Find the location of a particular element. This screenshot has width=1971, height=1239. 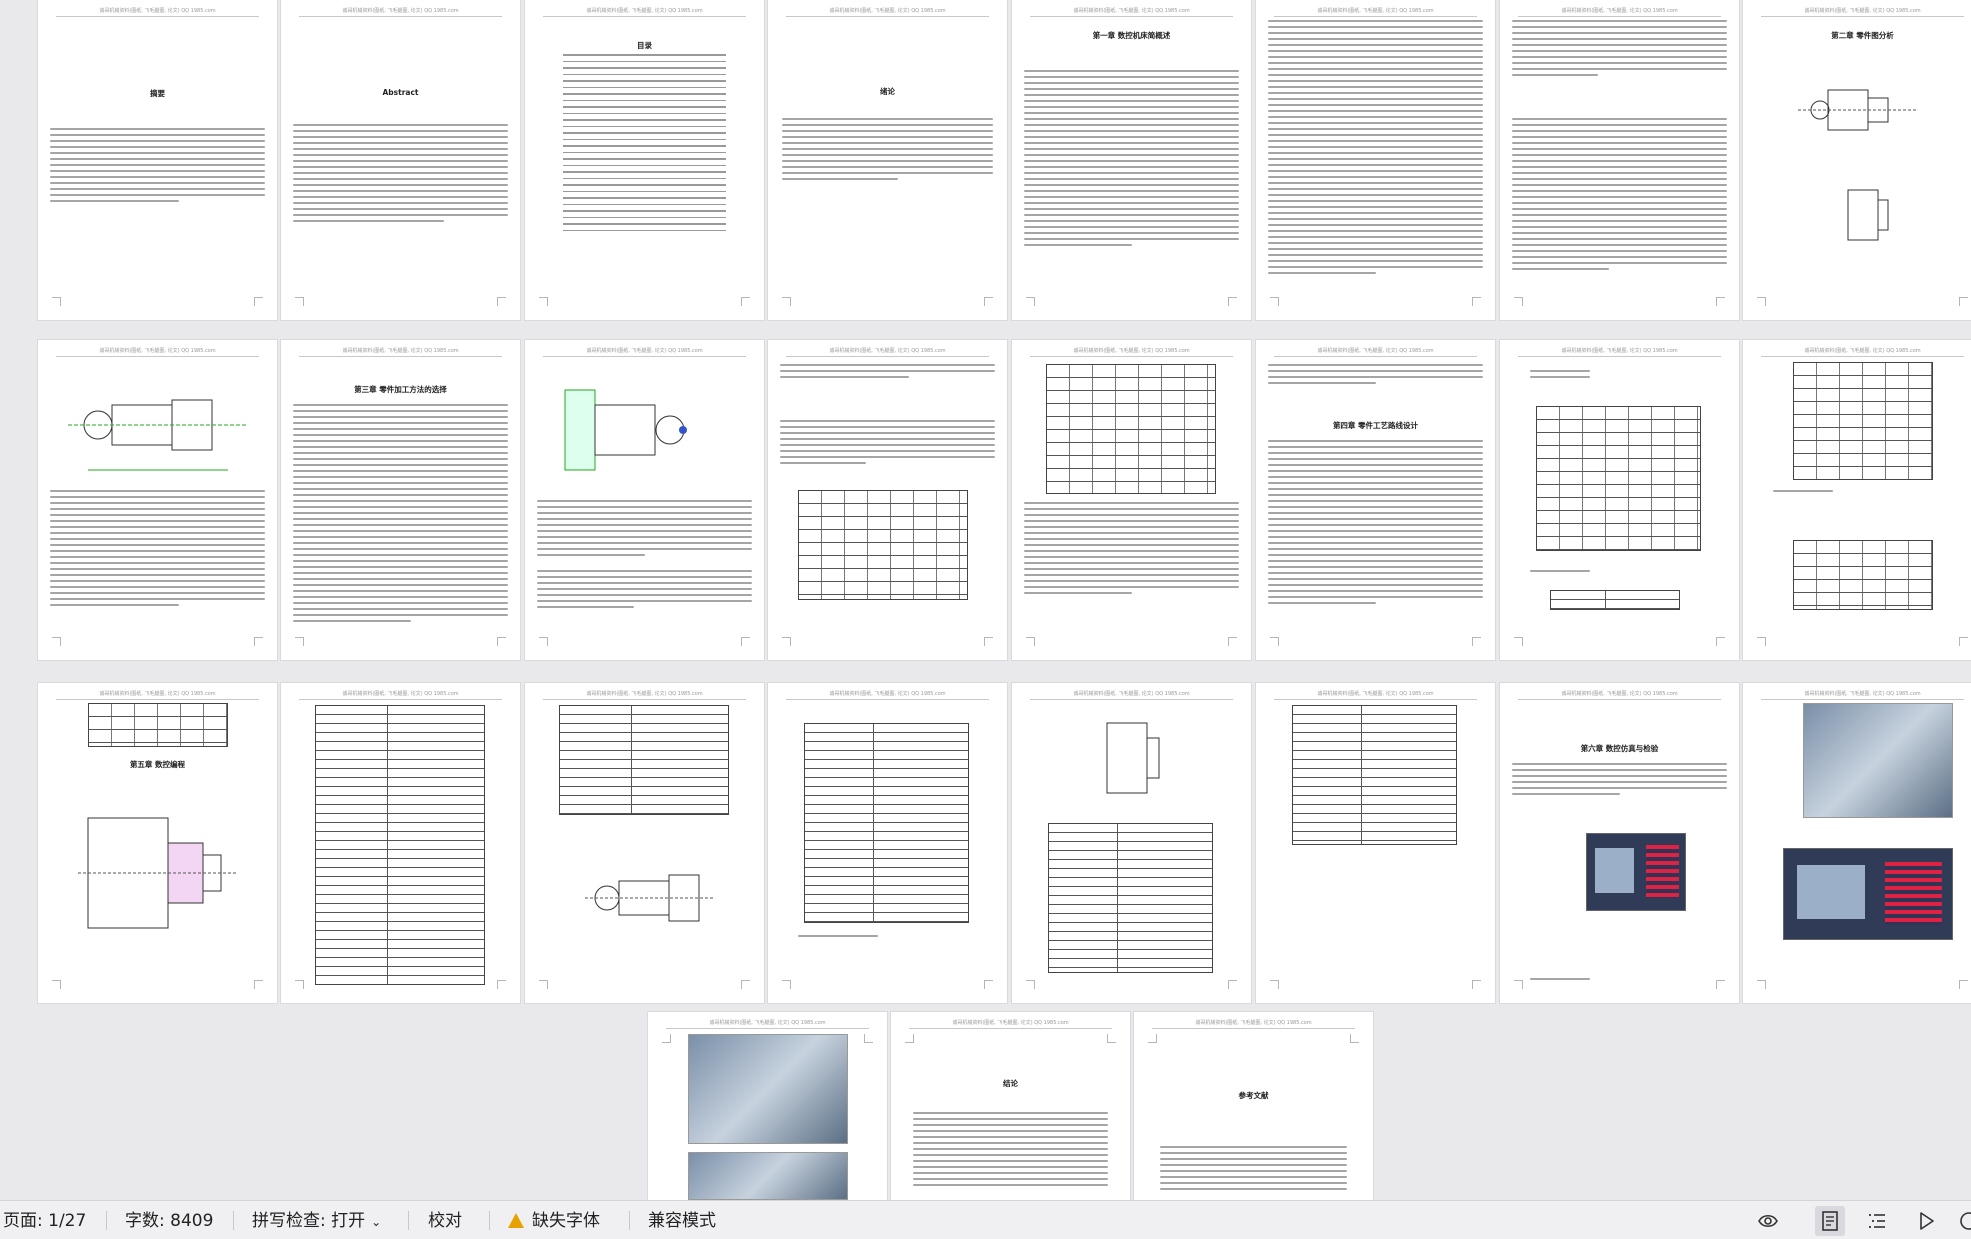

page-thumbnail-21: 诚哥机械资料(图纸, 飞毛腿图, 论文) QQ 1985.com is located at coordinates (1131, 843).